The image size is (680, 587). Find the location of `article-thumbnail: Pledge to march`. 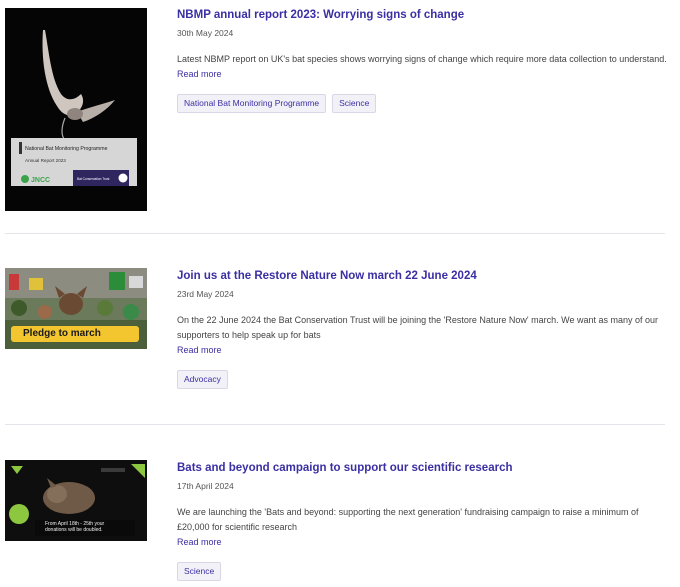

article-thumbnail: Pledge to march is located at coordinates (76, 308).